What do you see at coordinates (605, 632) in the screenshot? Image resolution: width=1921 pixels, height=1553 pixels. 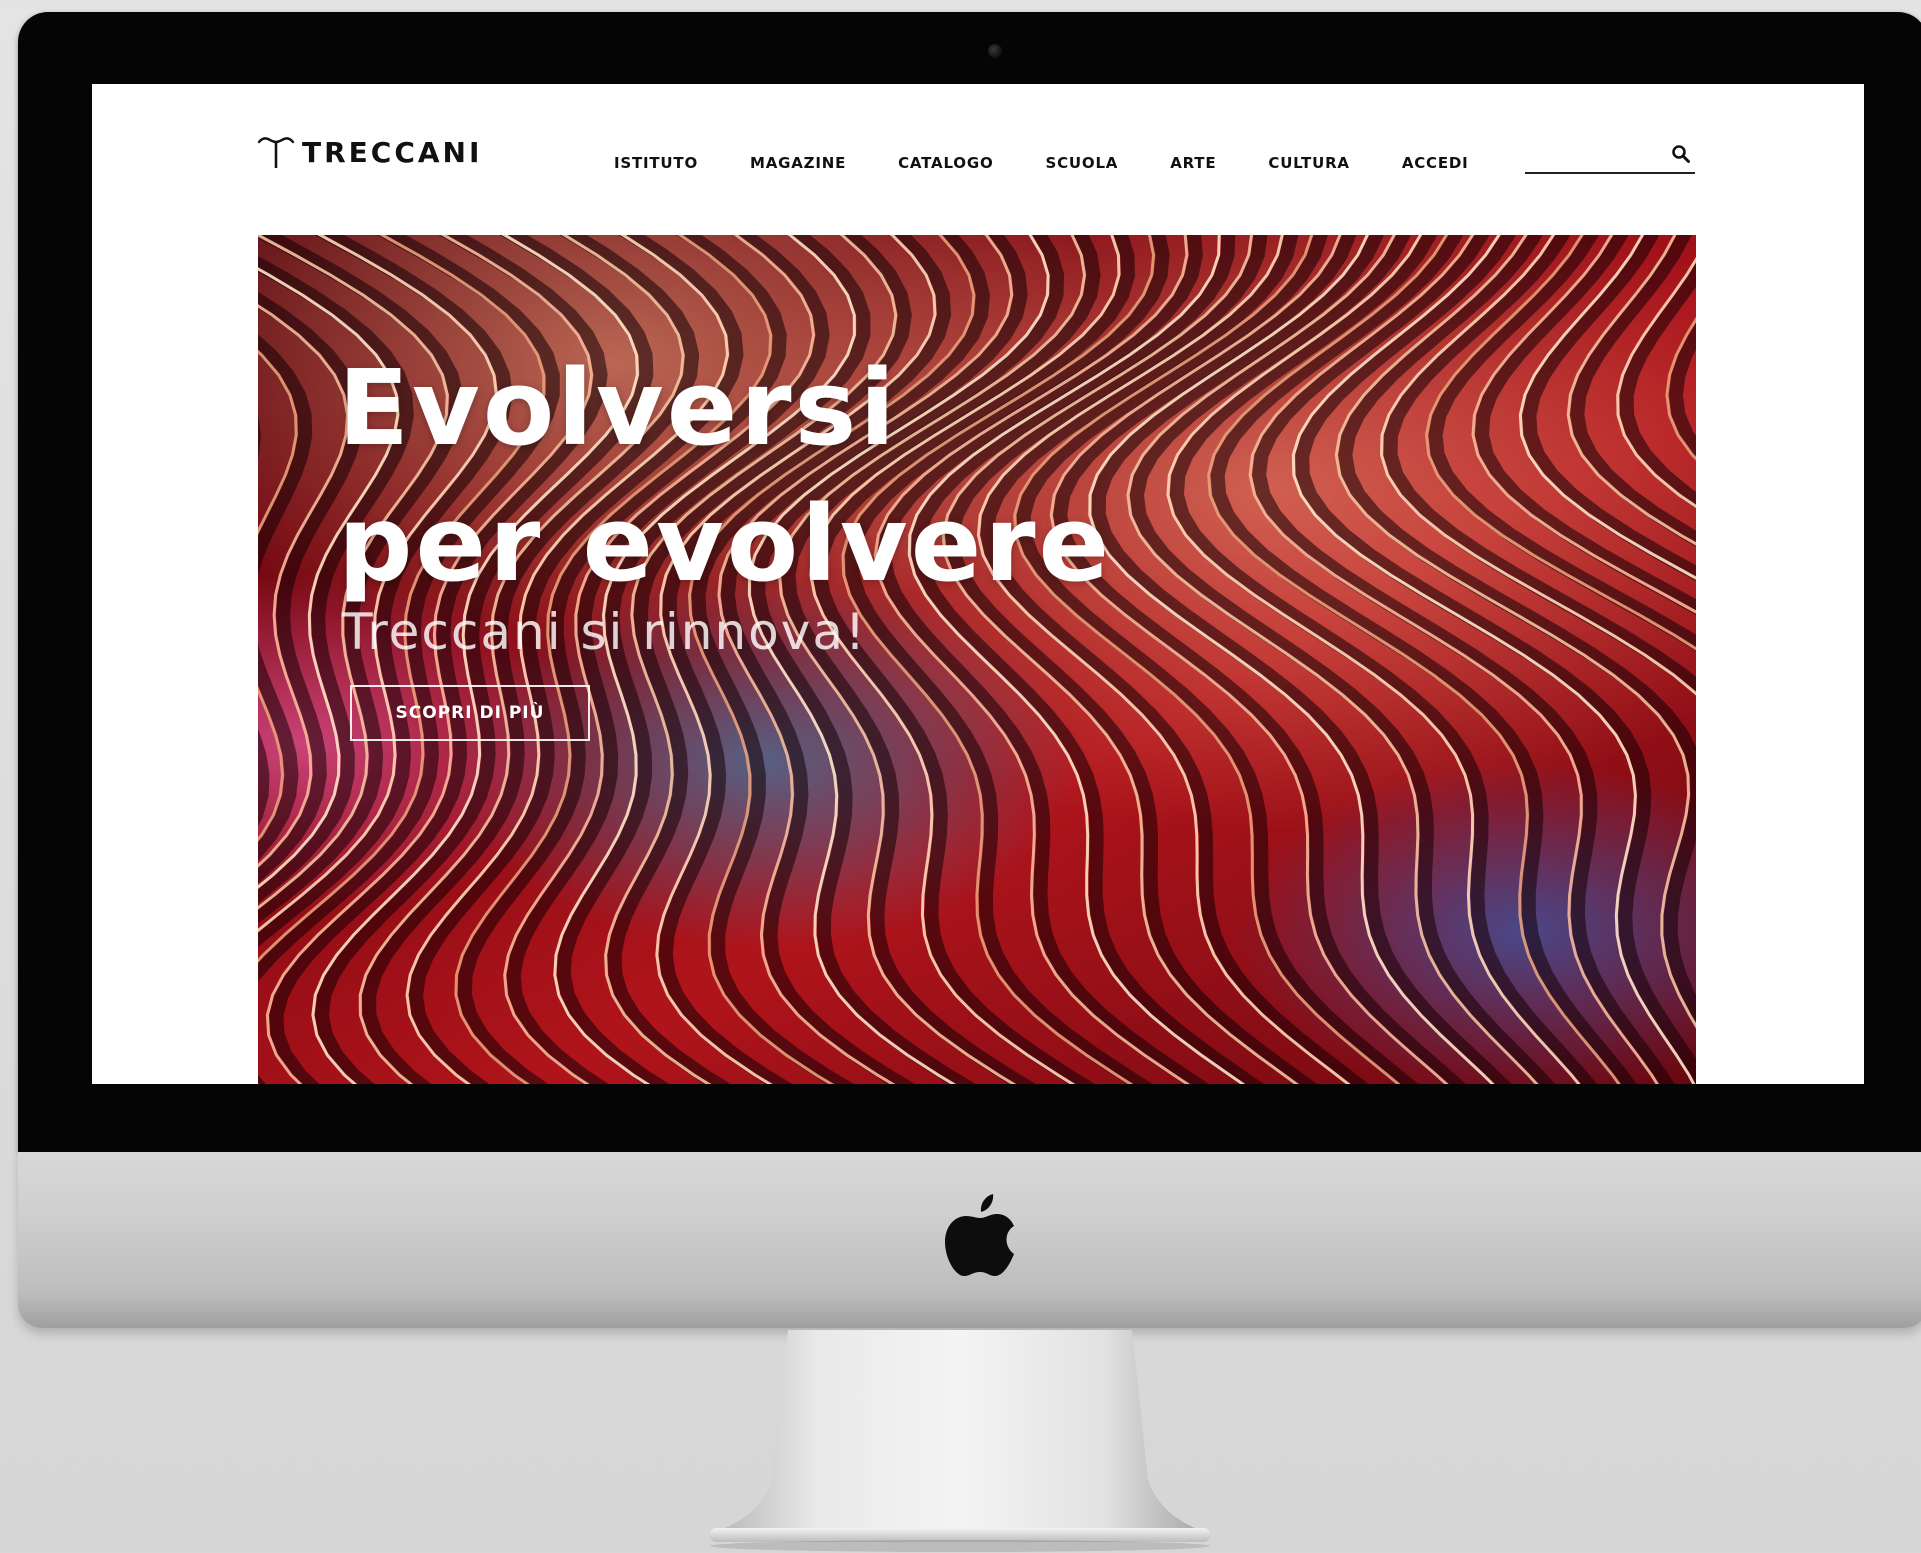 I see `hero-subtitle: Treccani si rinnova!` at bounding box center [605, 632].